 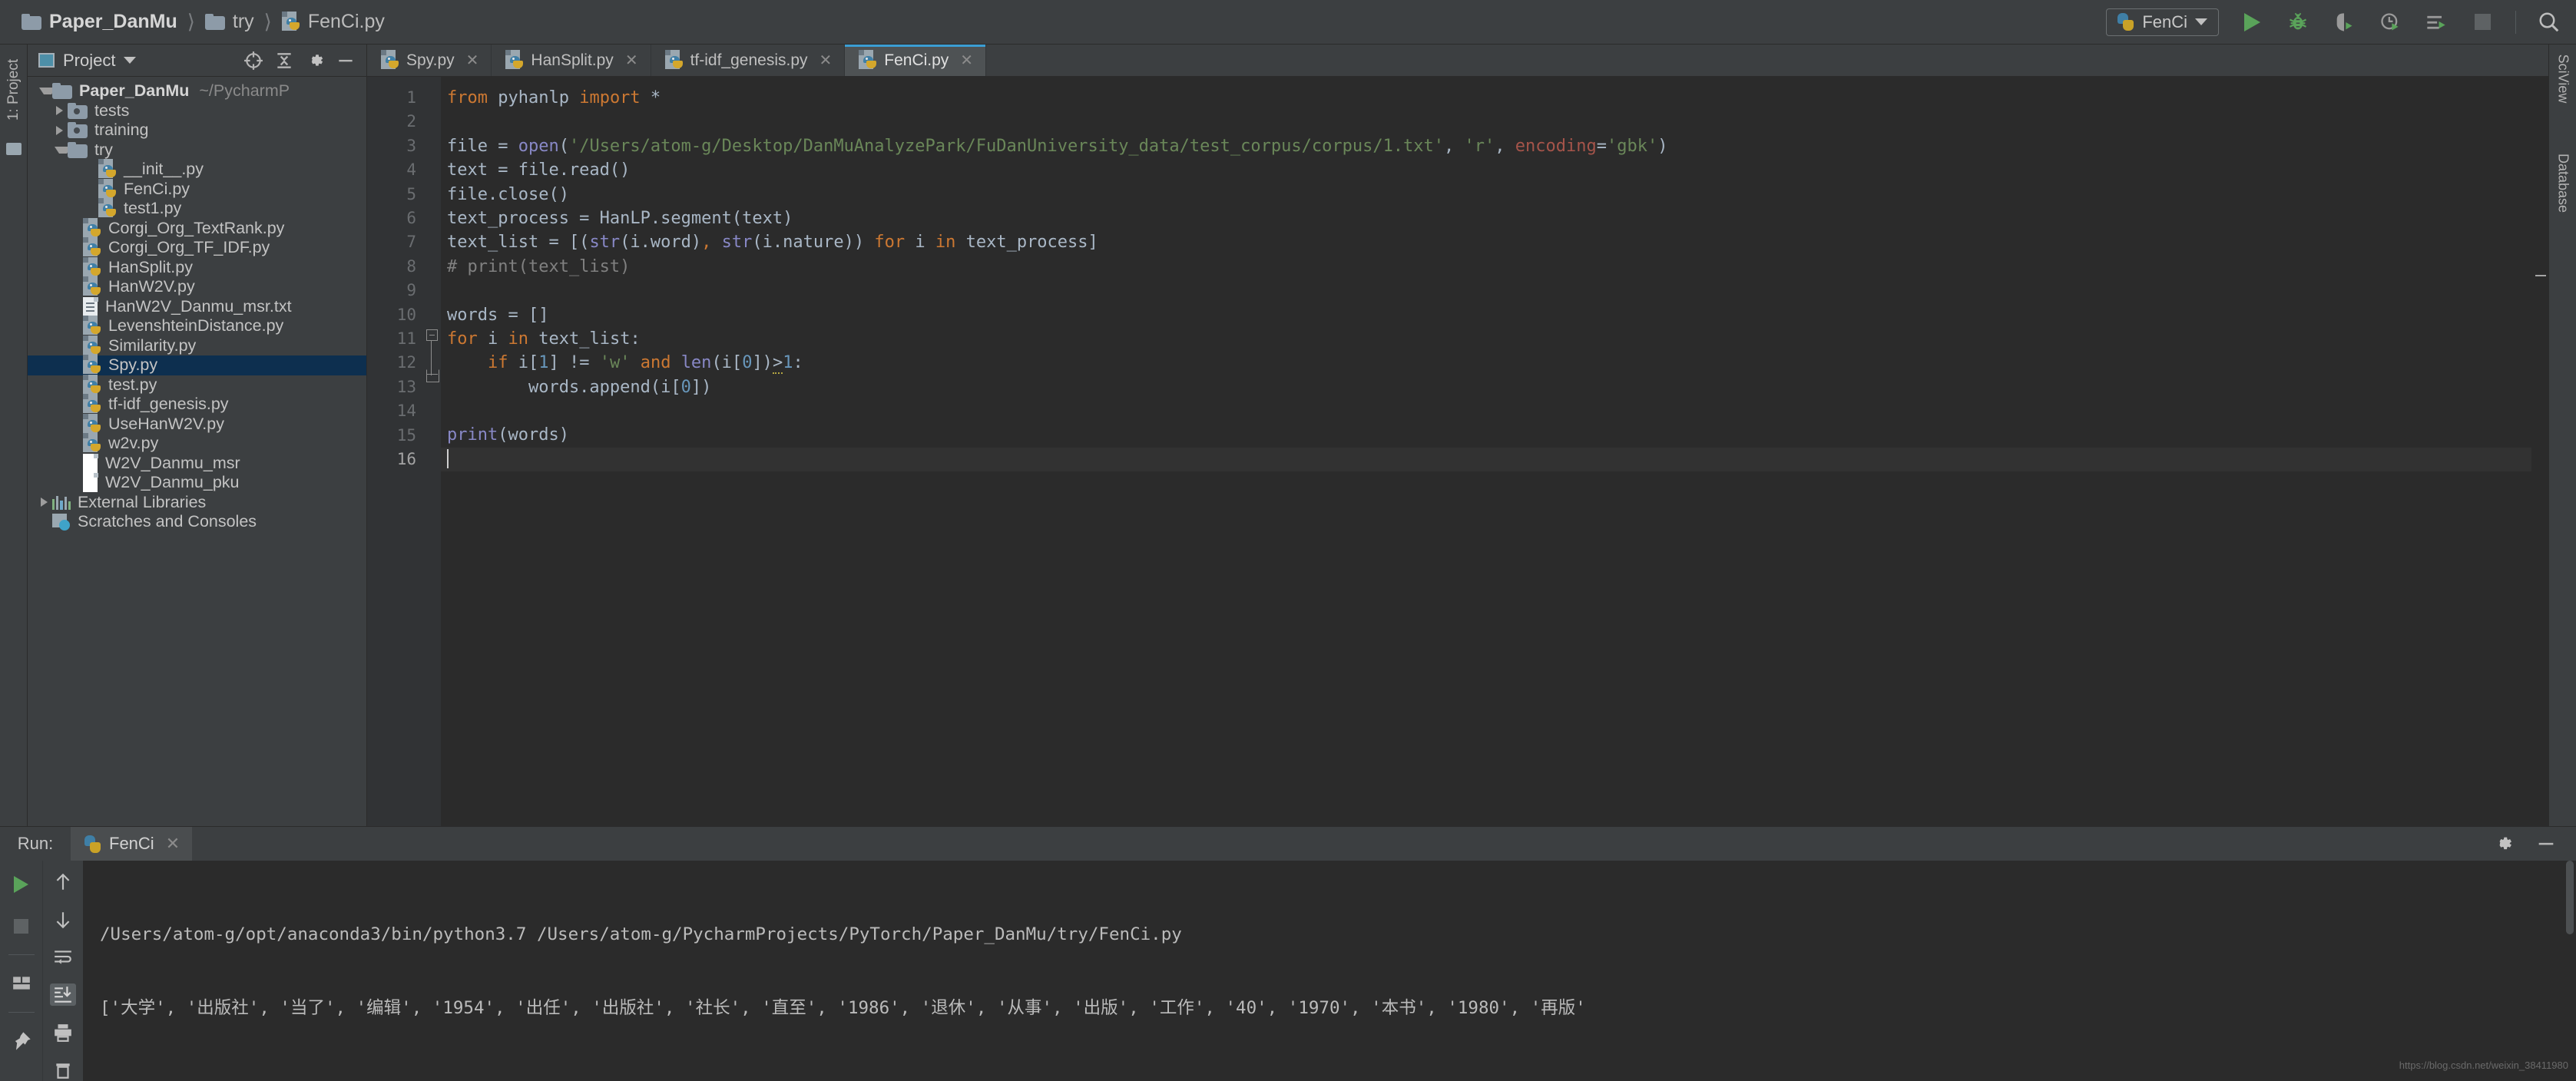 What do you see at coordinates (197, 326) in the screenshot?
I see `tree-node-levenshteindistance-py: LevenshteinDistance.py` at bounding box center [197, 326].